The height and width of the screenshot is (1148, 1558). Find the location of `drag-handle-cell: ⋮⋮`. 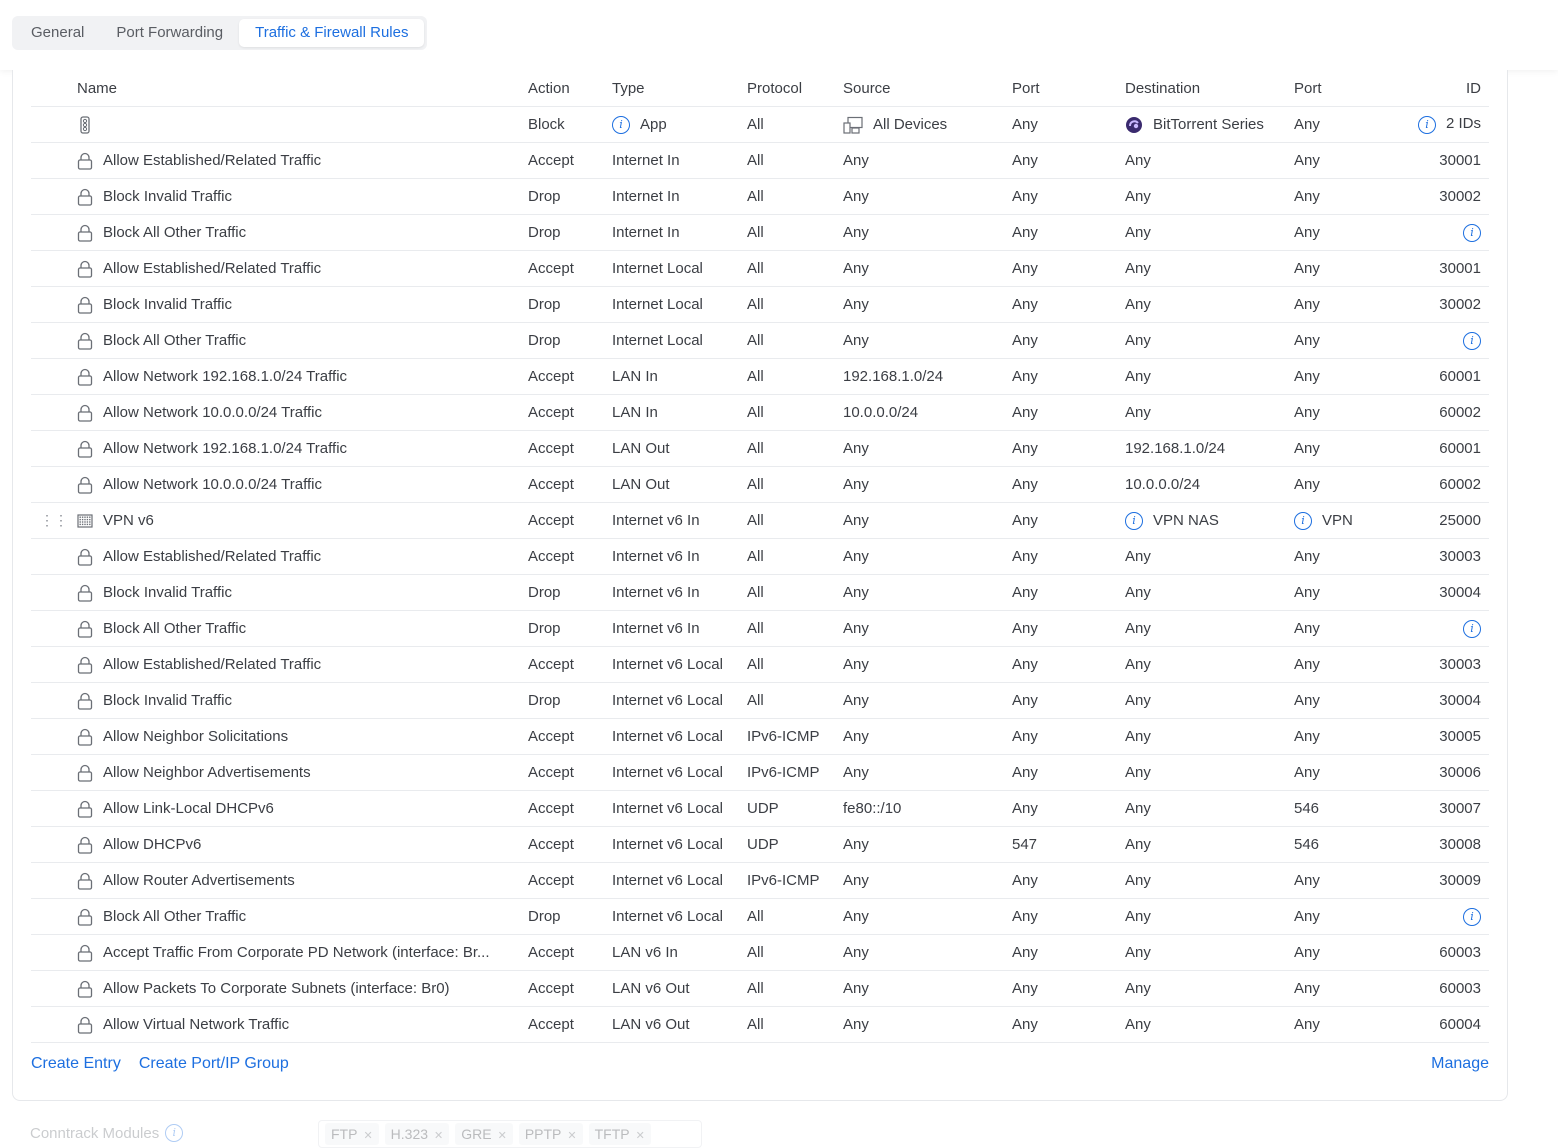

drag-handle-cell: ⋮⋮ is located at coordinates (54, 520).